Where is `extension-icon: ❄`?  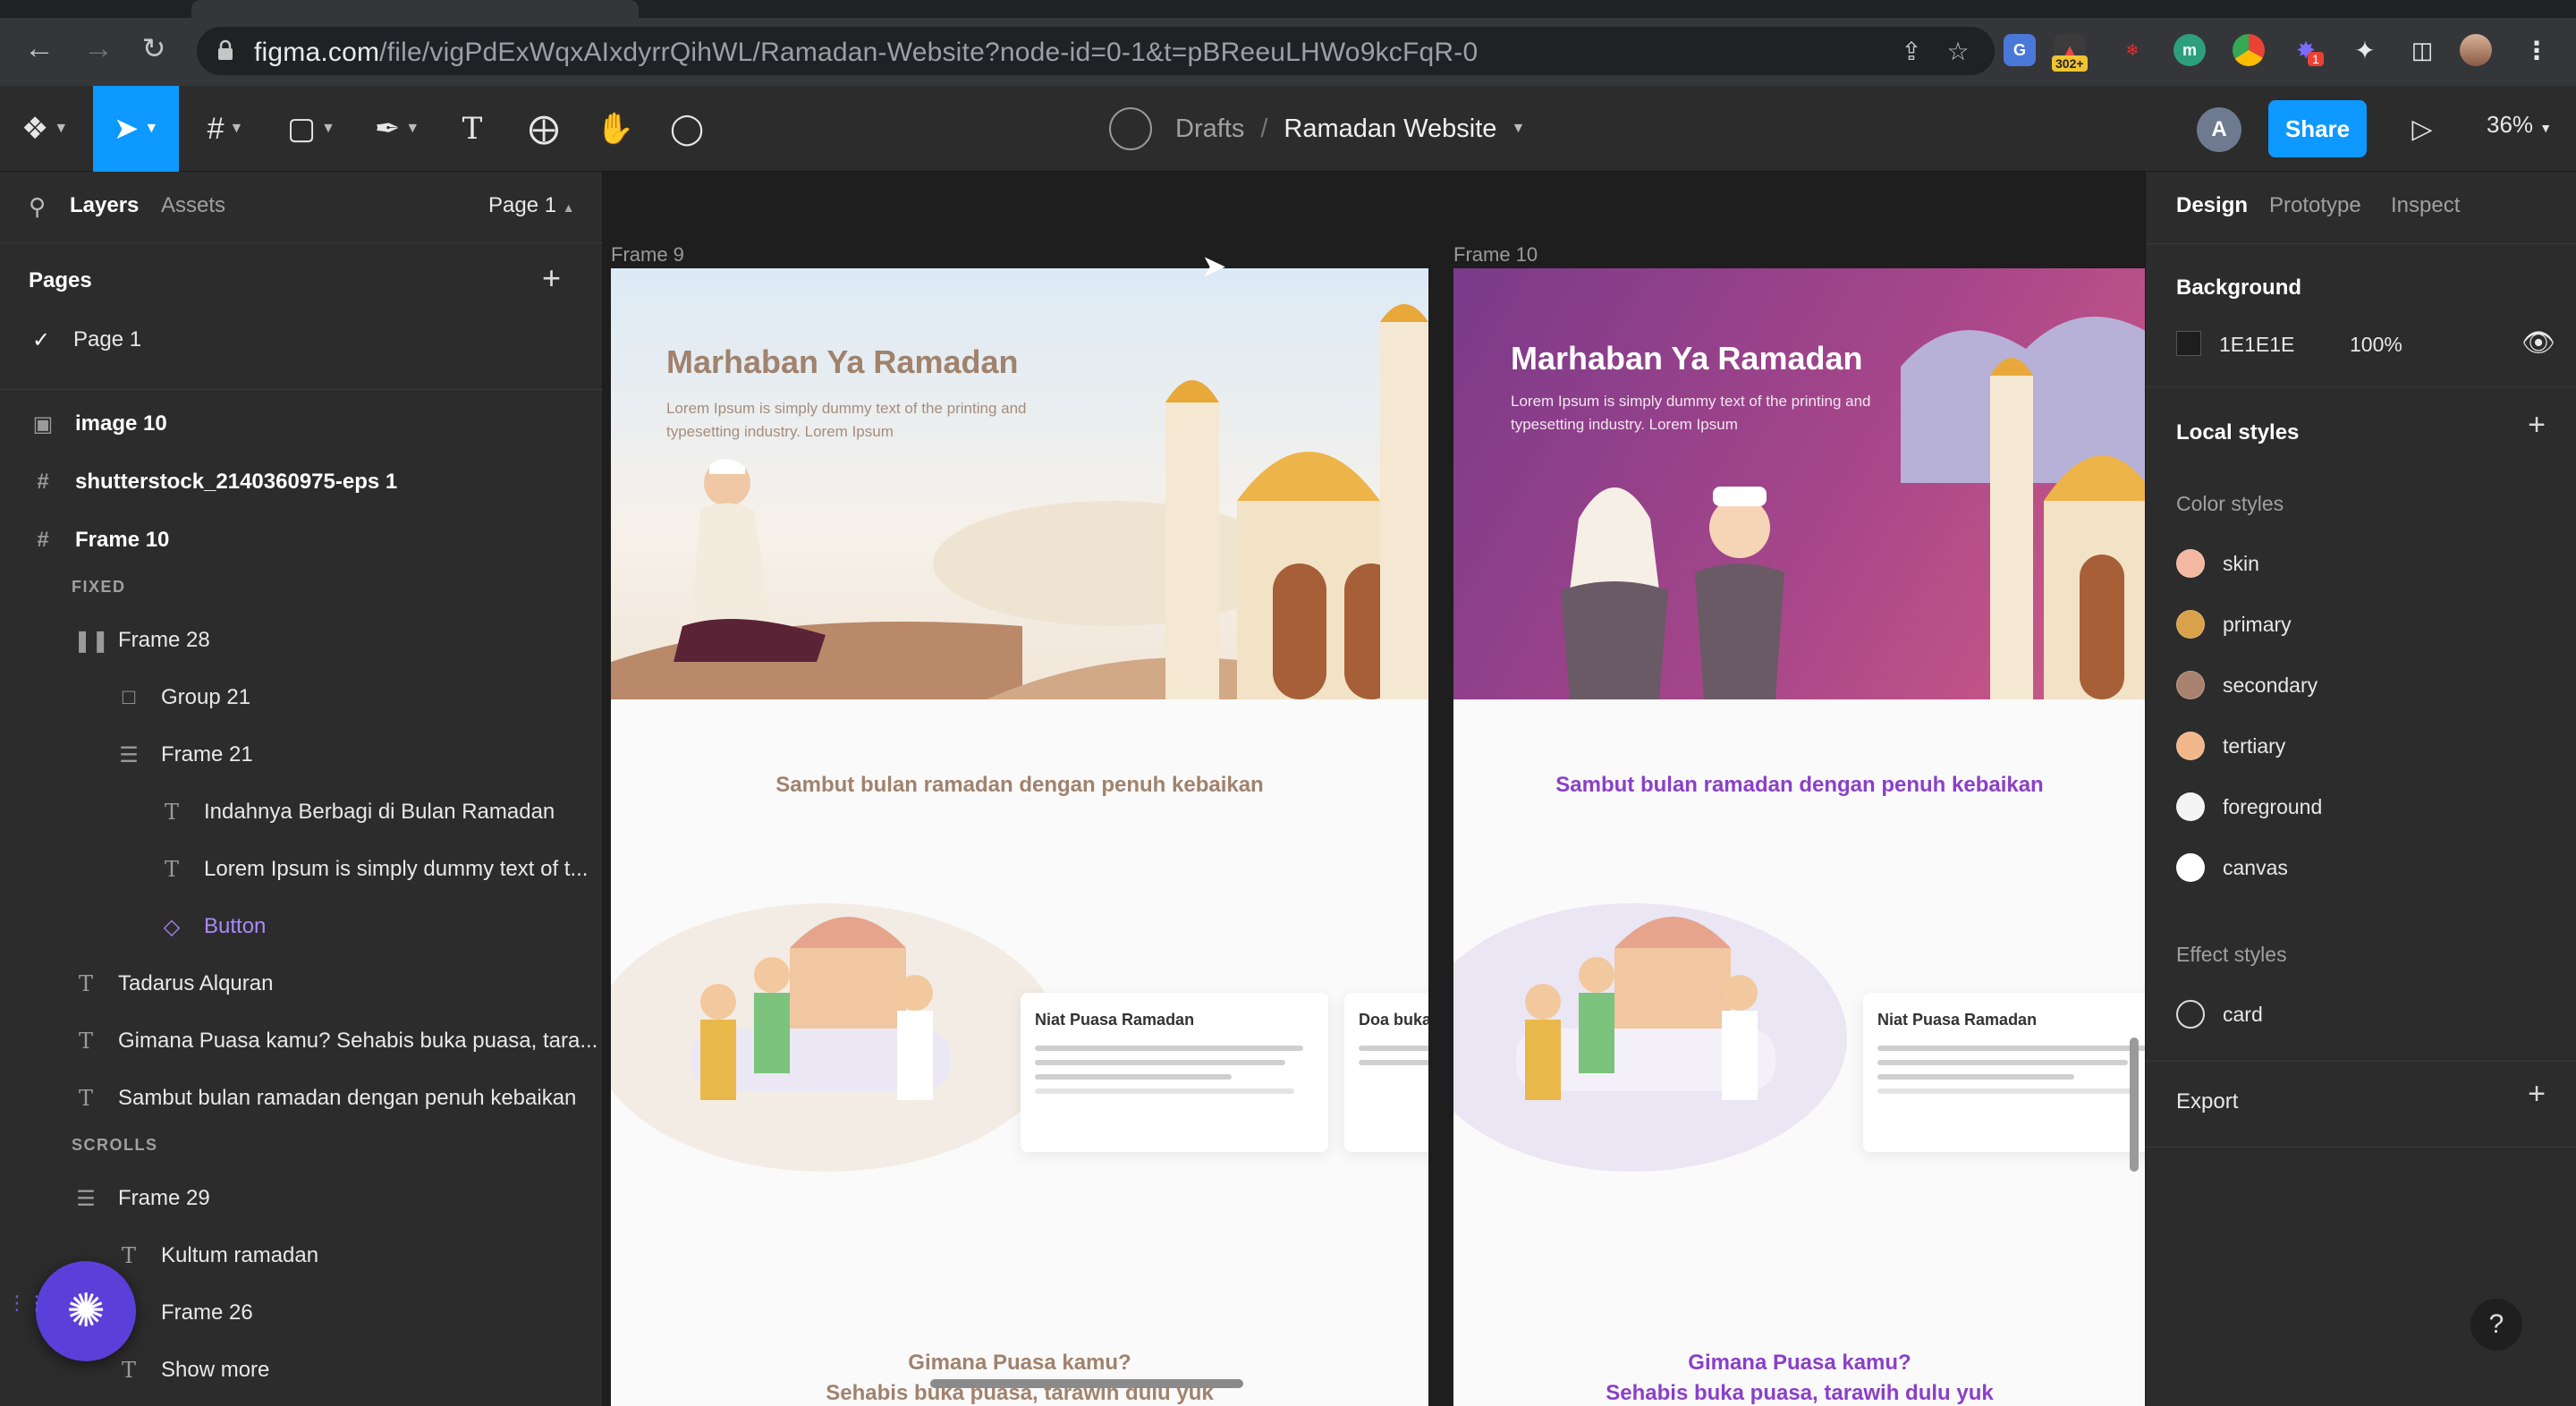
extension-icon: ❄ is located at coordinates (2132, 50).